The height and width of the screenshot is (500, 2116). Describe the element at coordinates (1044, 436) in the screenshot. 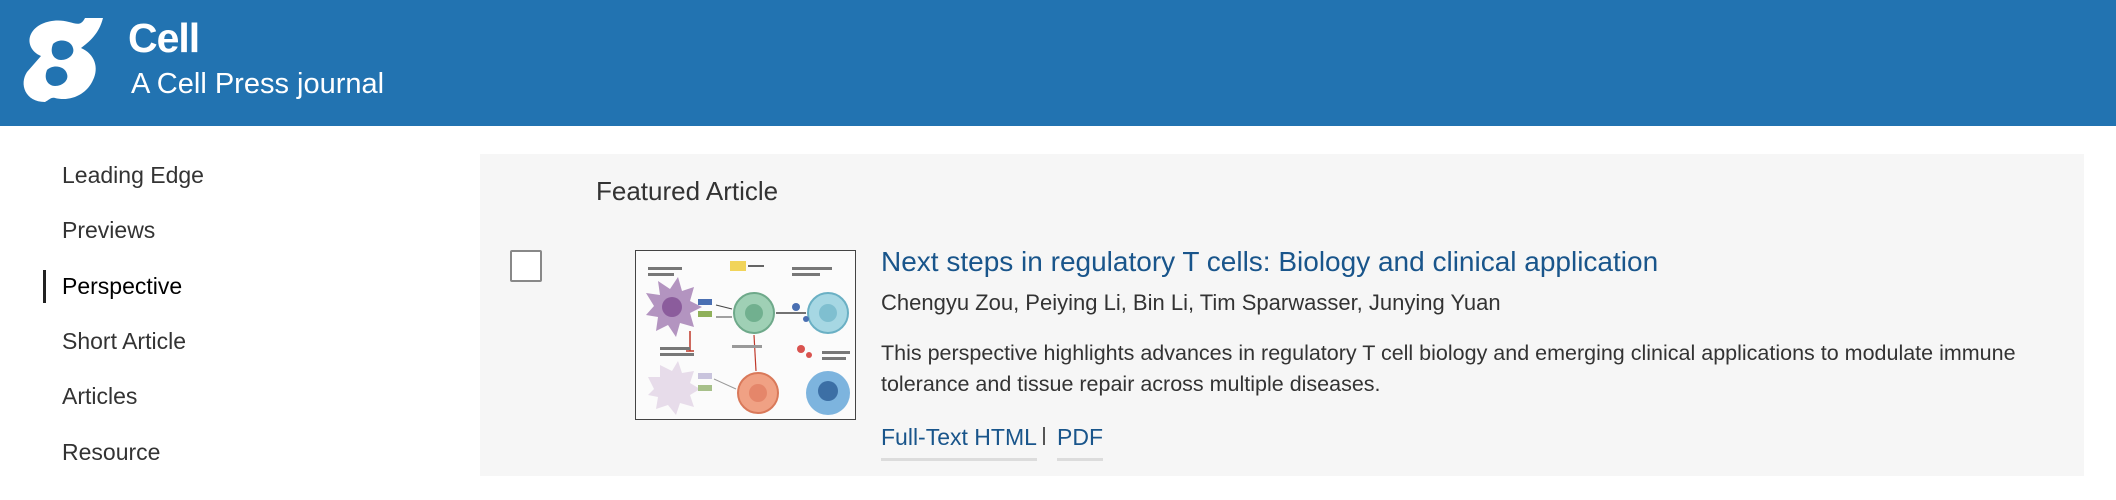

I see `link-separator` at that location.